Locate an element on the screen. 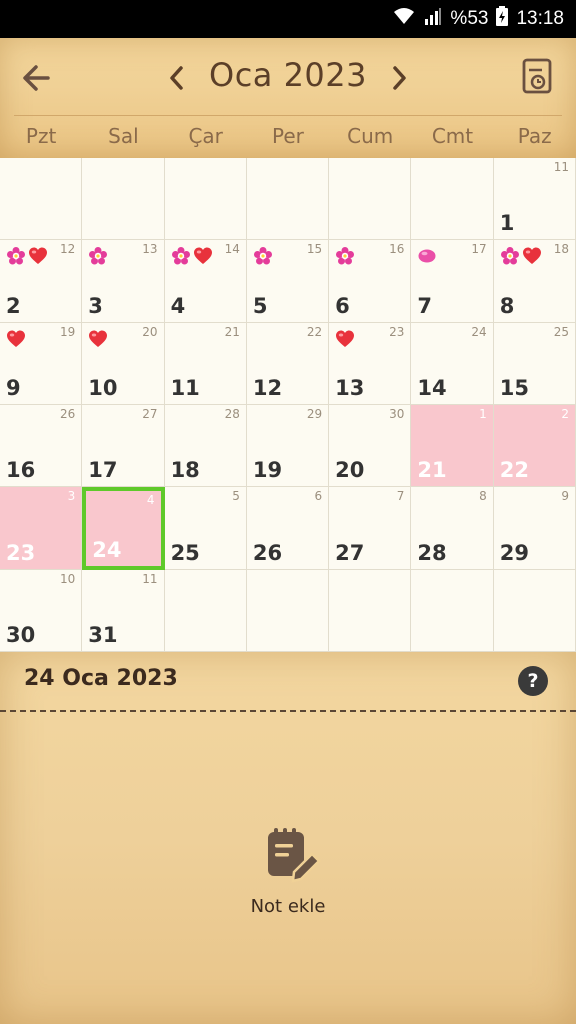 The height and width of the screenshot is (1024, 576). day-cell: 25 15 is located at coordinates (534, 363).